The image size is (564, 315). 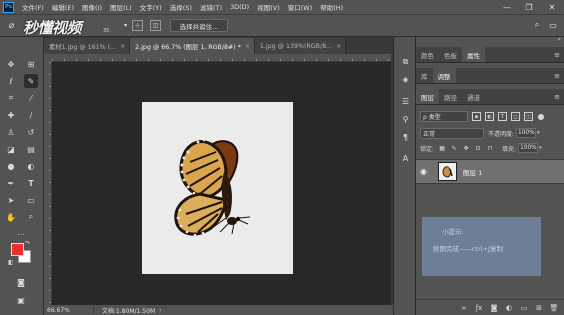 What do you see at coordinates (472, 172) in the screenshot?
I see `layer-name: 图层 1` at bounding box center [472, 172].